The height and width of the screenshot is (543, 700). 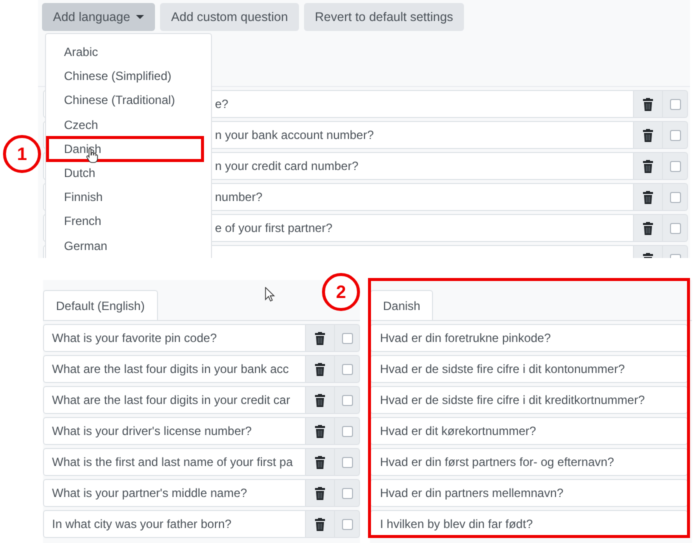 I want to click on tab: Default (English), so click(x=100, y=305).